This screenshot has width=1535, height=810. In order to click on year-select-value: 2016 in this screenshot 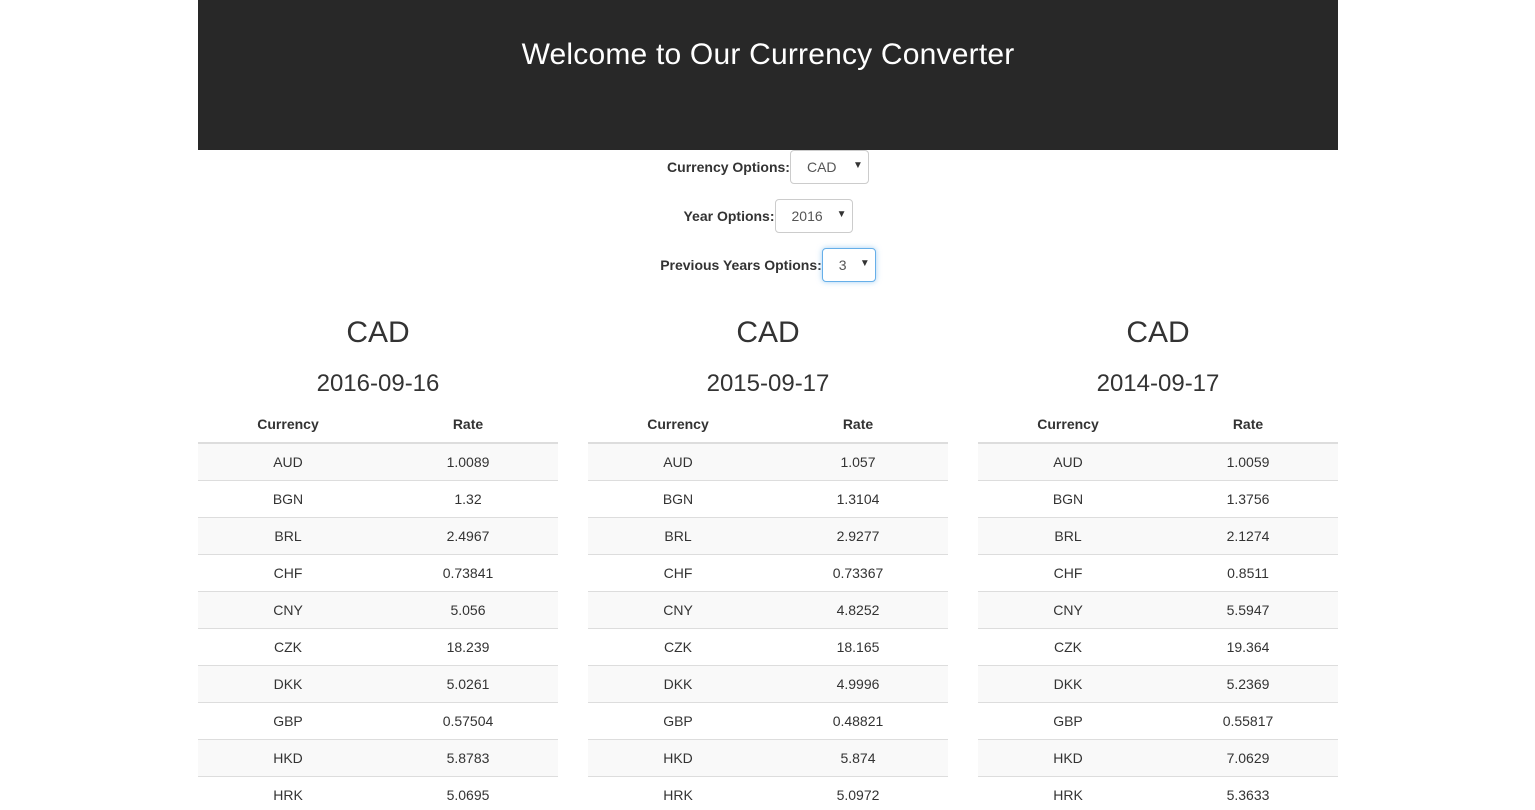, I will do `click(807, 216)`.